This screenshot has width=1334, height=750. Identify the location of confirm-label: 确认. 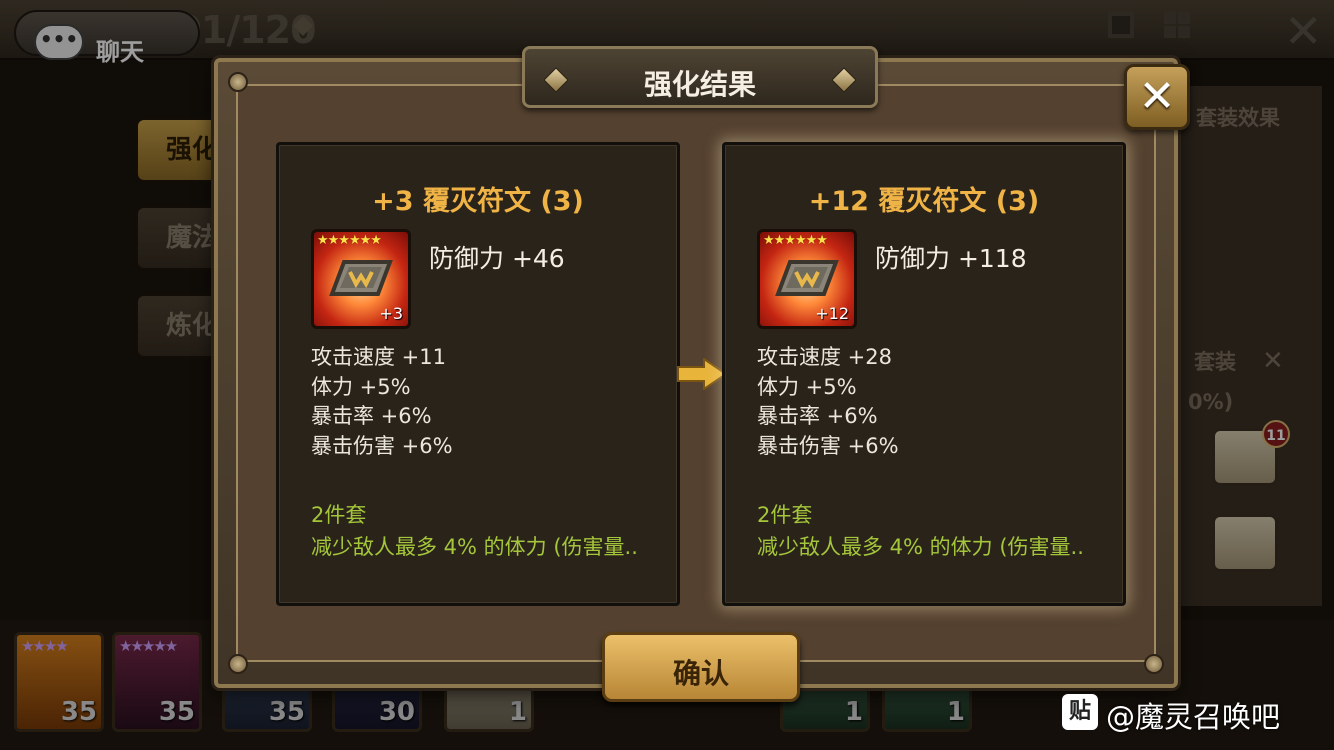
(700, 673).